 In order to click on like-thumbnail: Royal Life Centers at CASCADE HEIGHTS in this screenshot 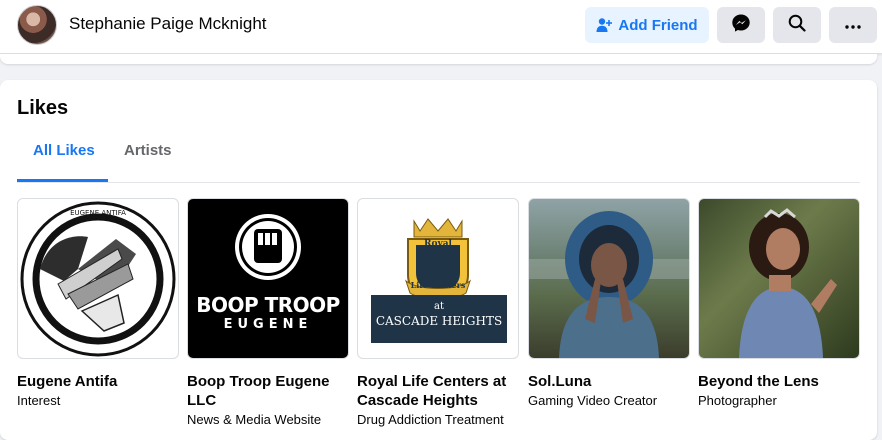, I will do `click(438, 278)`.